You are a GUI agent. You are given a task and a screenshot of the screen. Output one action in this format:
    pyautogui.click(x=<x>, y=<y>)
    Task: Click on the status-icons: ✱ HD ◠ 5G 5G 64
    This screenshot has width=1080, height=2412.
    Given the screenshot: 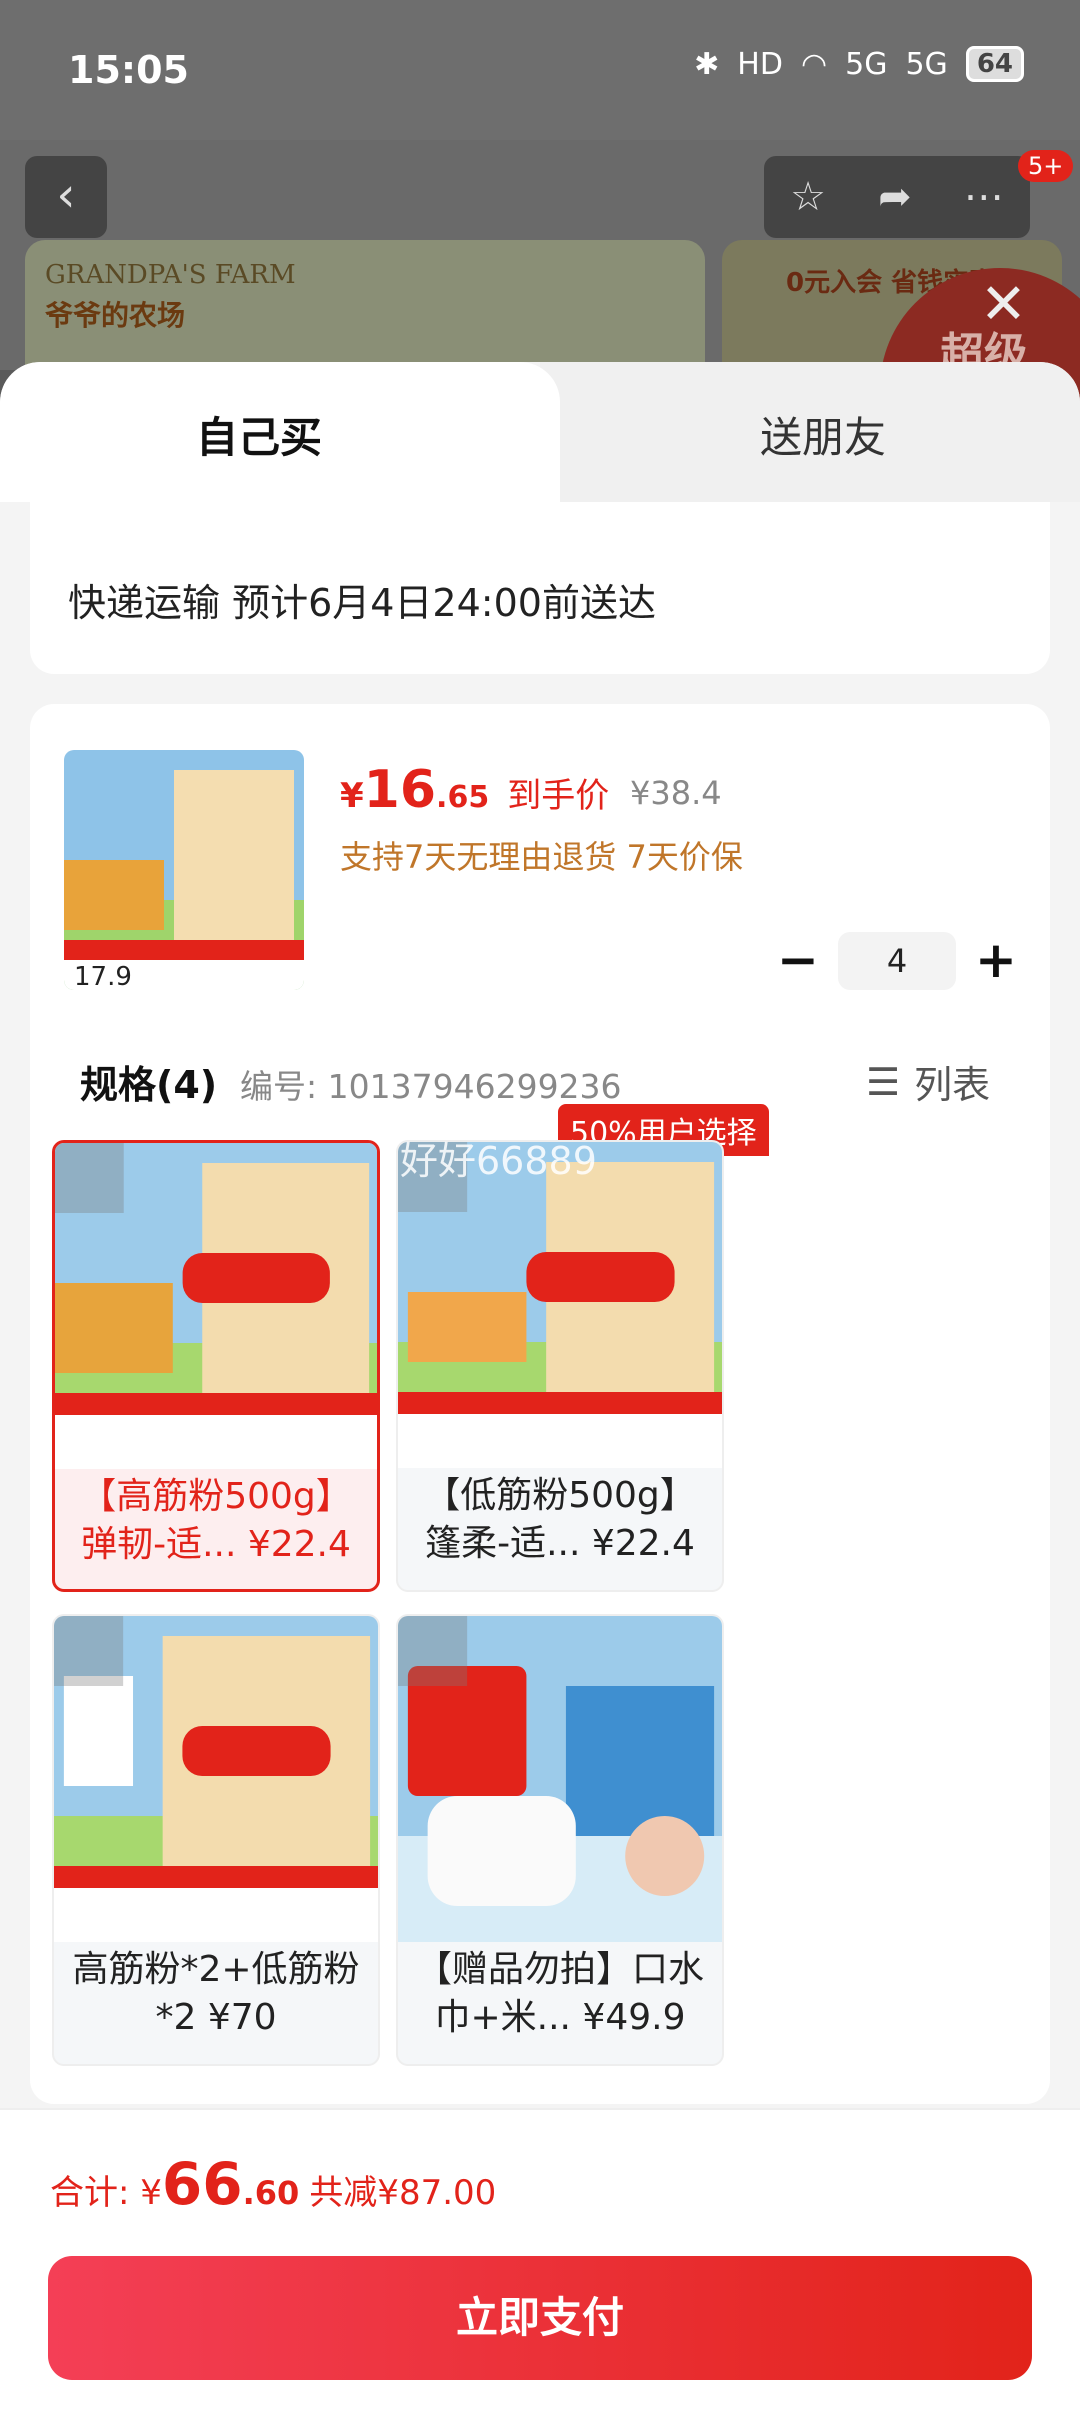 What is the action you would take?
    pyautogui.click(x=859, y=64)
    